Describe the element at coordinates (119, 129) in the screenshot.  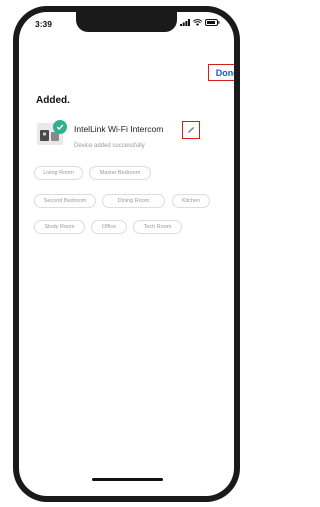
I see `device-name: IntelLink Wi-Fi Intercom` at that location.